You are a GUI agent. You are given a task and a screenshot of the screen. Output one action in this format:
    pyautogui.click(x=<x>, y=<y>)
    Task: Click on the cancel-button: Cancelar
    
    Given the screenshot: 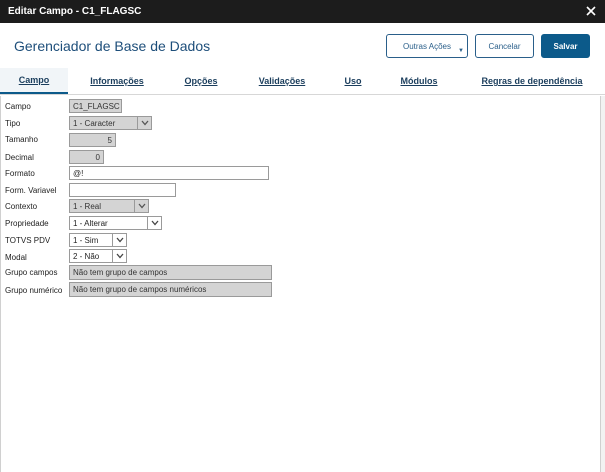 What is the action you would take?
    pyautogui.click(x=504, y=46)
    